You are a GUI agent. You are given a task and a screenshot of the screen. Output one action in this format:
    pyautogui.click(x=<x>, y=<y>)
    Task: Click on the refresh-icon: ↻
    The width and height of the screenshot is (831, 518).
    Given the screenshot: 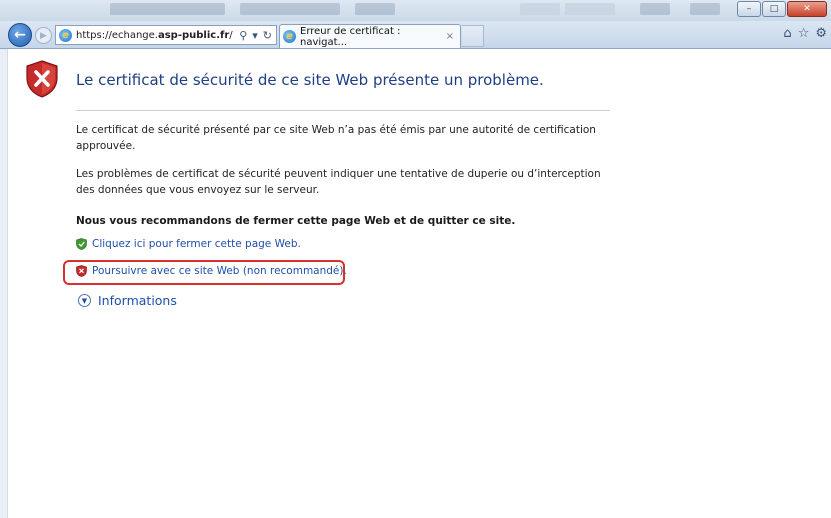 What is the action you would take?
    pyautogui.click(x=267, y=35)
    